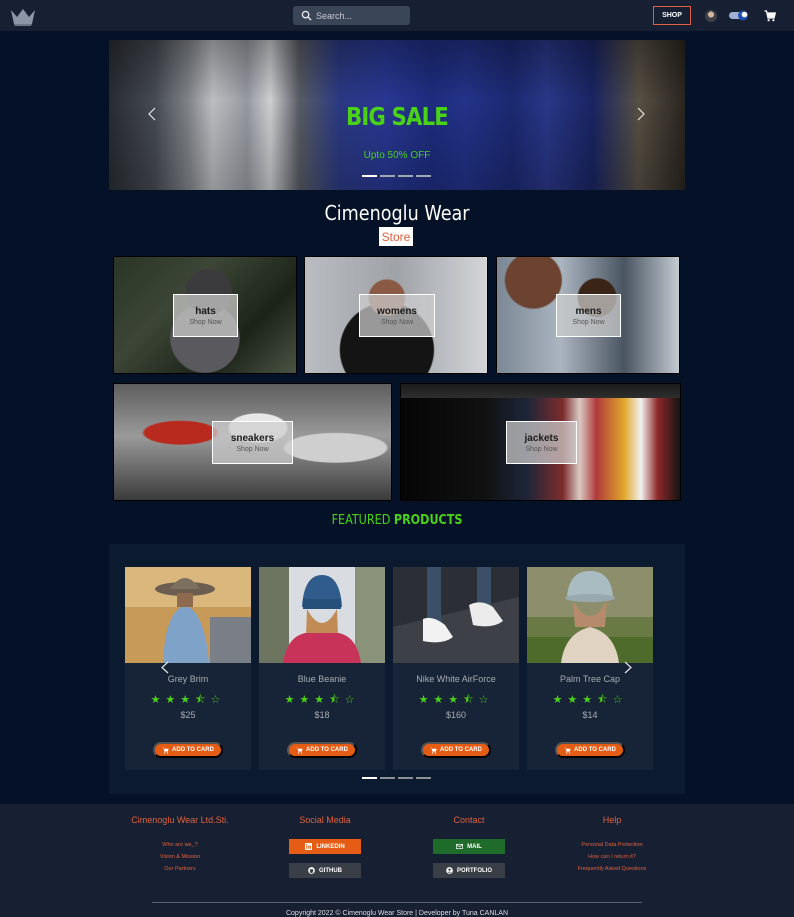 This screenshot has width=794, height=917. I want to click on carousel-next-arrow-icon, so click(641, 114).